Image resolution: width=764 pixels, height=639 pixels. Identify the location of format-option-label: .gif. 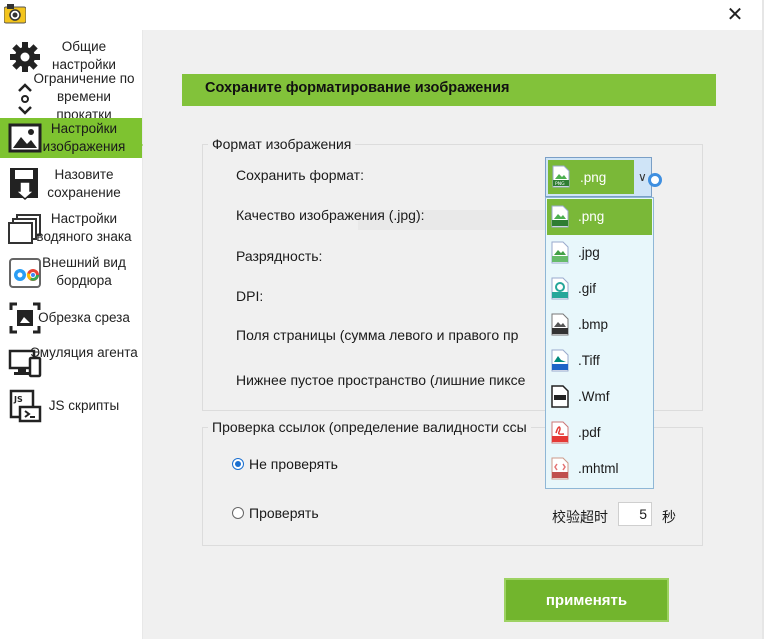
(587, 288).